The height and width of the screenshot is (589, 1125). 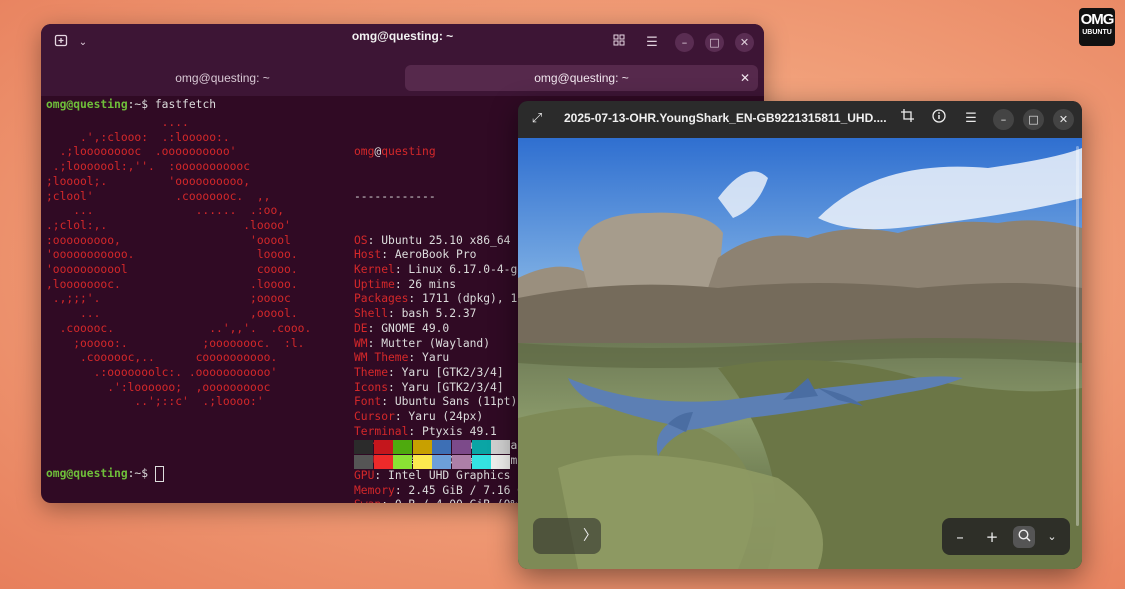 I want to click on info-value: Ptyxis 49.1, so click(x=459, y=431).